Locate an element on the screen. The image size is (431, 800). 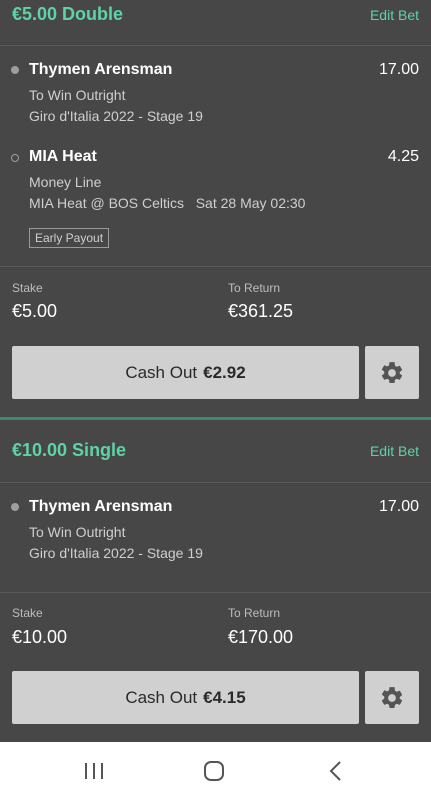
cash-out-button: Cash Out €2.92 is located at coordinates (185, 372).